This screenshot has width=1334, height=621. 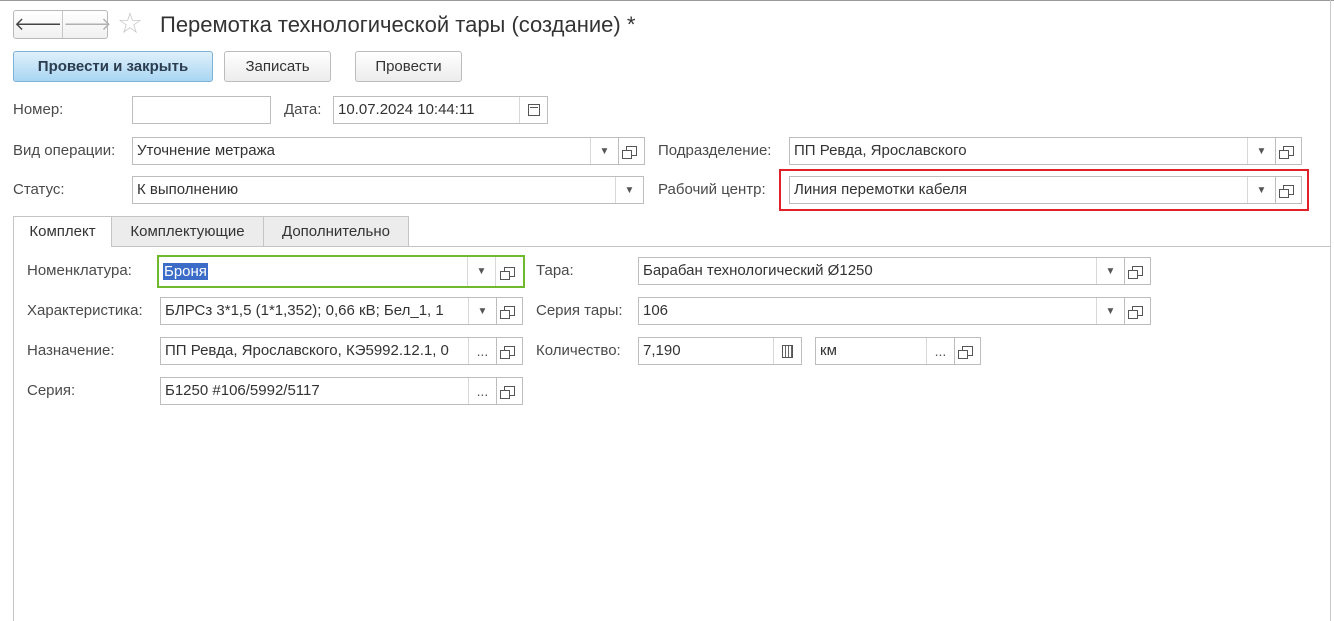 What do you see at coordinates (187, 231) in the screenshot?
I see `tab-components: Комплектующие` at bounding box center [187, 231].